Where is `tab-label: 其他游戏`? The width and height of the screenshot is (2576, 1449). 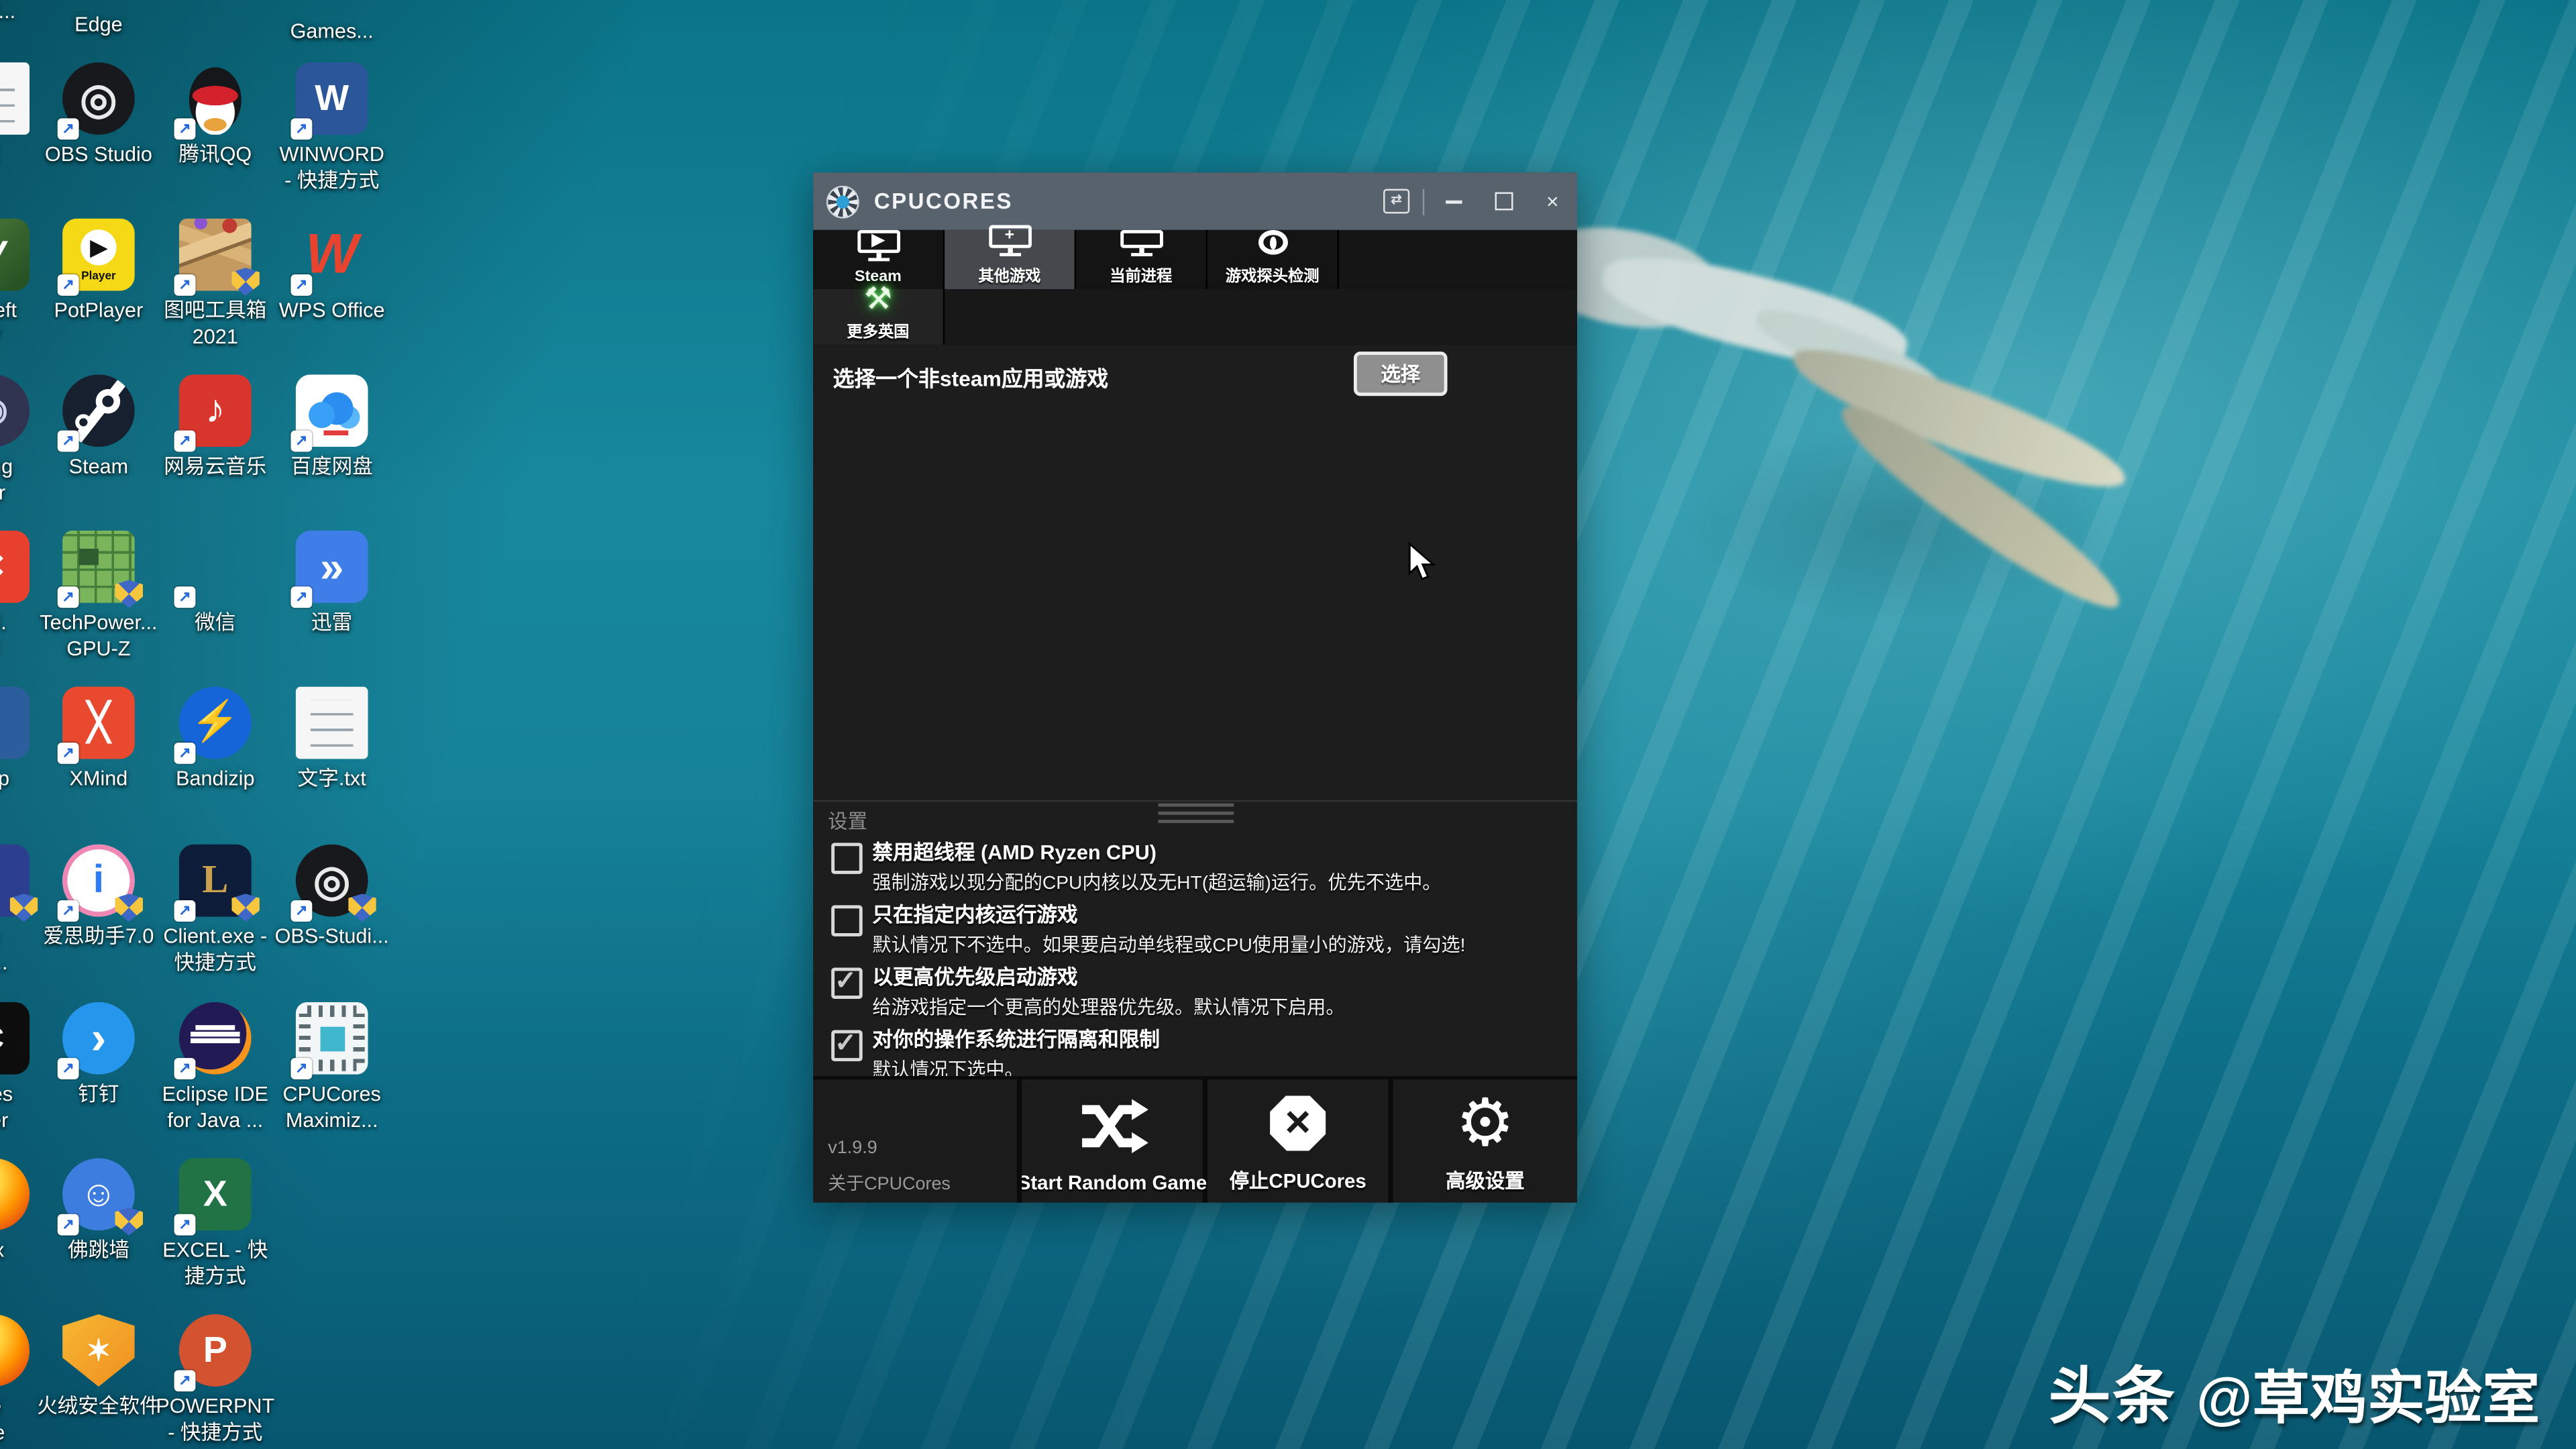 tab-label: 其他游戏 is located at coordinates (1009, 277).